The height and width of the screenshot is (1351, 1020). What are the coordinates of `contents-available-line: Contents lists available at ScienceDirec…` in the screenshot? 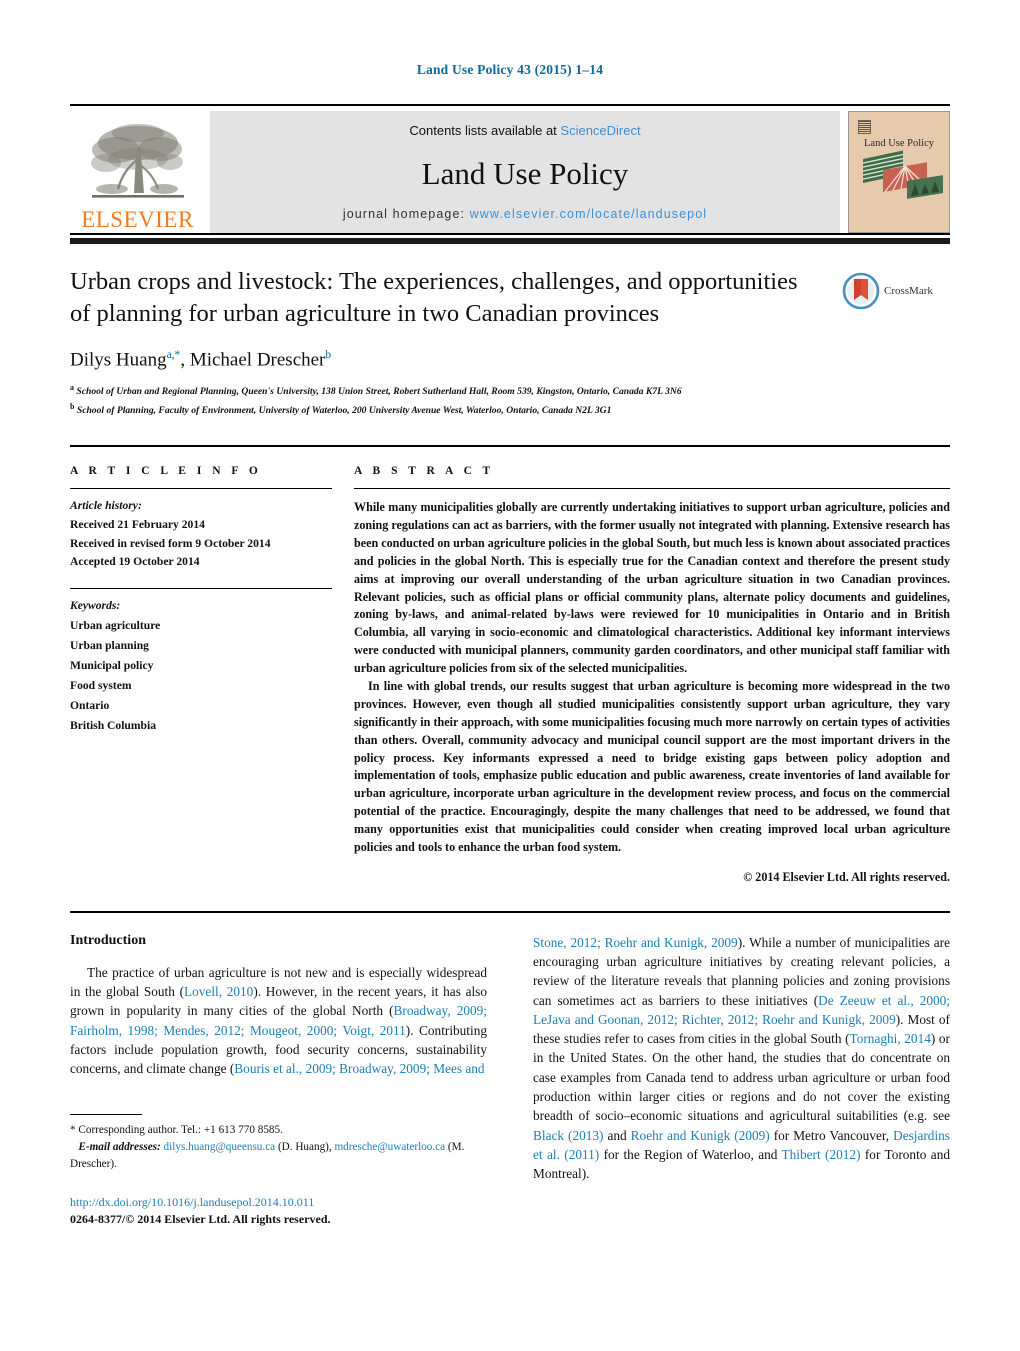 It's located at (524, 130).